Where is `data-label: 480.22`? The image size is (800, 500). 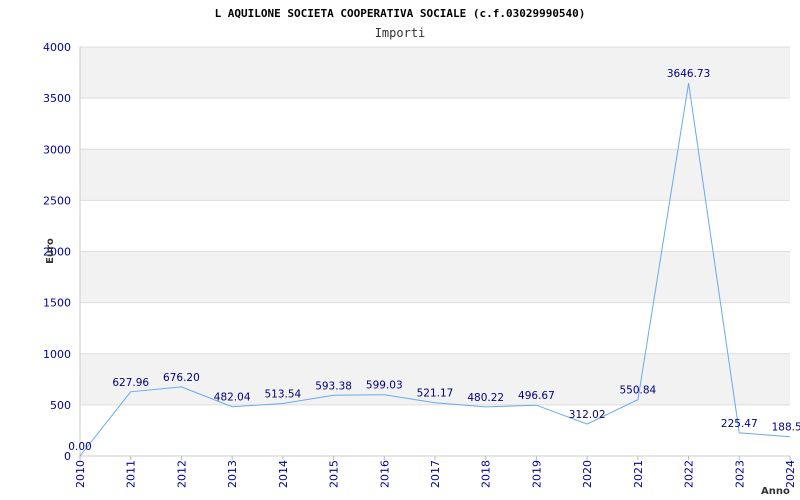 data-label: 480.22 is located at coordinates (485, 398).